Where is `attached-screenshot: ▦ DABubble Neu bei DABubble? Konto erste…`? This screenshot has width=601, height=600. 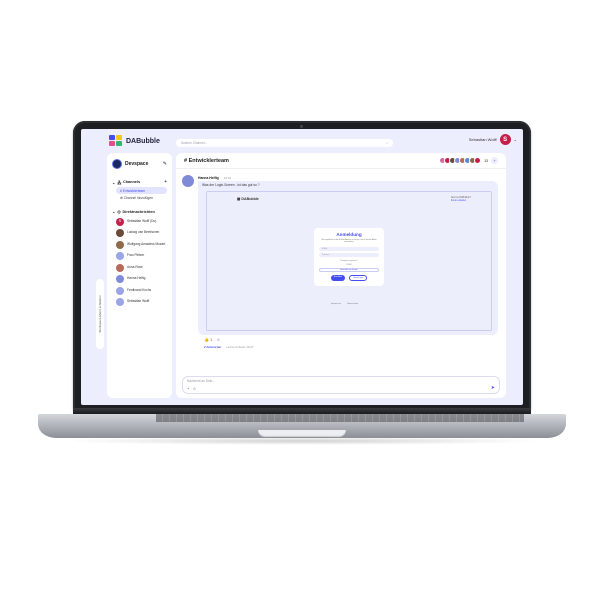
attached-screenshot: ▦ DABubble Neu bei DABubble? Konto erste… is located at coordinates (349, 261).